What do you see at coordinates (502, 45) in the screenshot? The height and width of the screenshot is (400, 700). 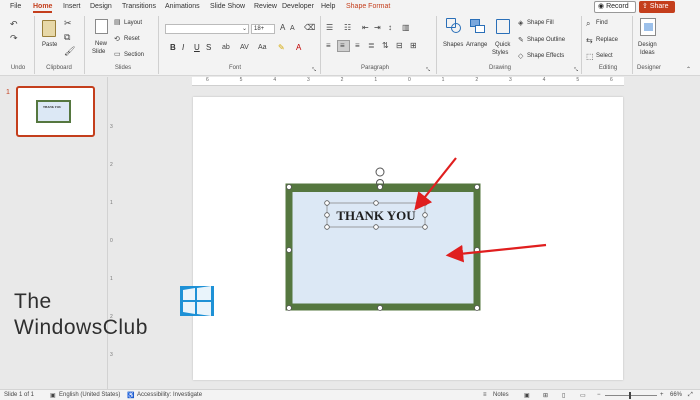 I see `quick-styles-label: Quick` at bounding box center [502, 45].